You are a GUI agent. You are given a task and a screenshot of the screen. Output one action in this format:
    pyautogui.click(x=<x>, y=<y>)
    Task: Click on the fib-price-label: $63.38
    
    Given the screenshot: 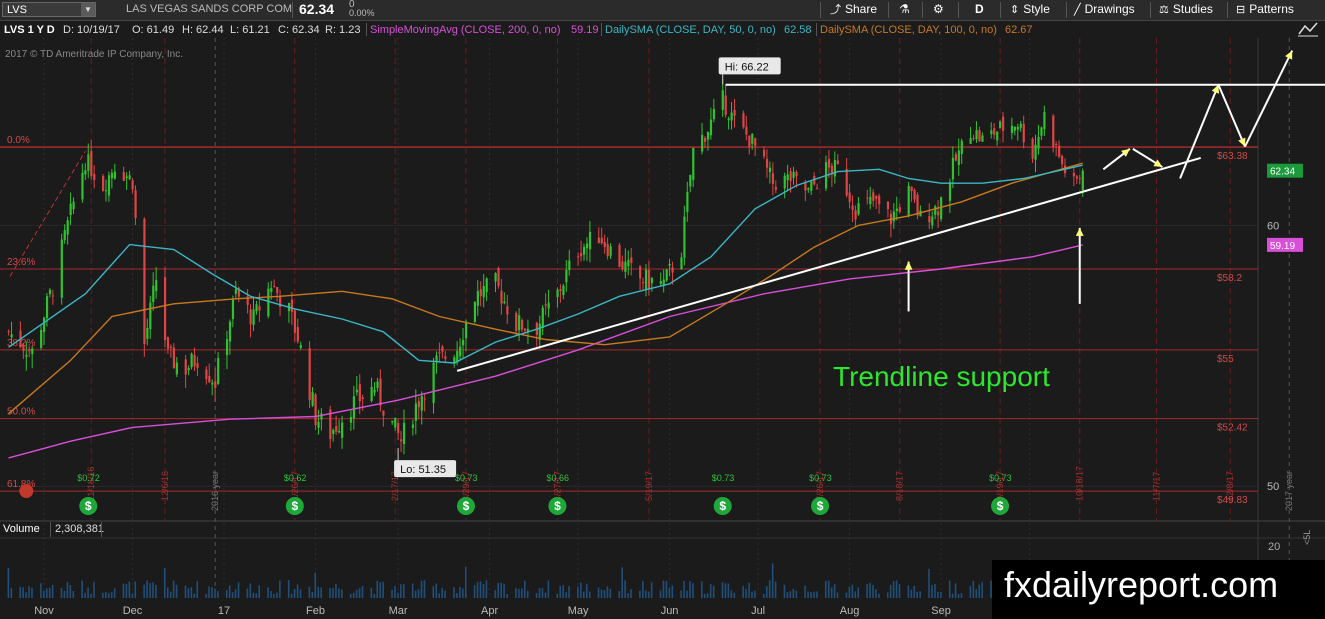 What is the action you would take?
    pyautogui.click(x=1232, y=156)
    